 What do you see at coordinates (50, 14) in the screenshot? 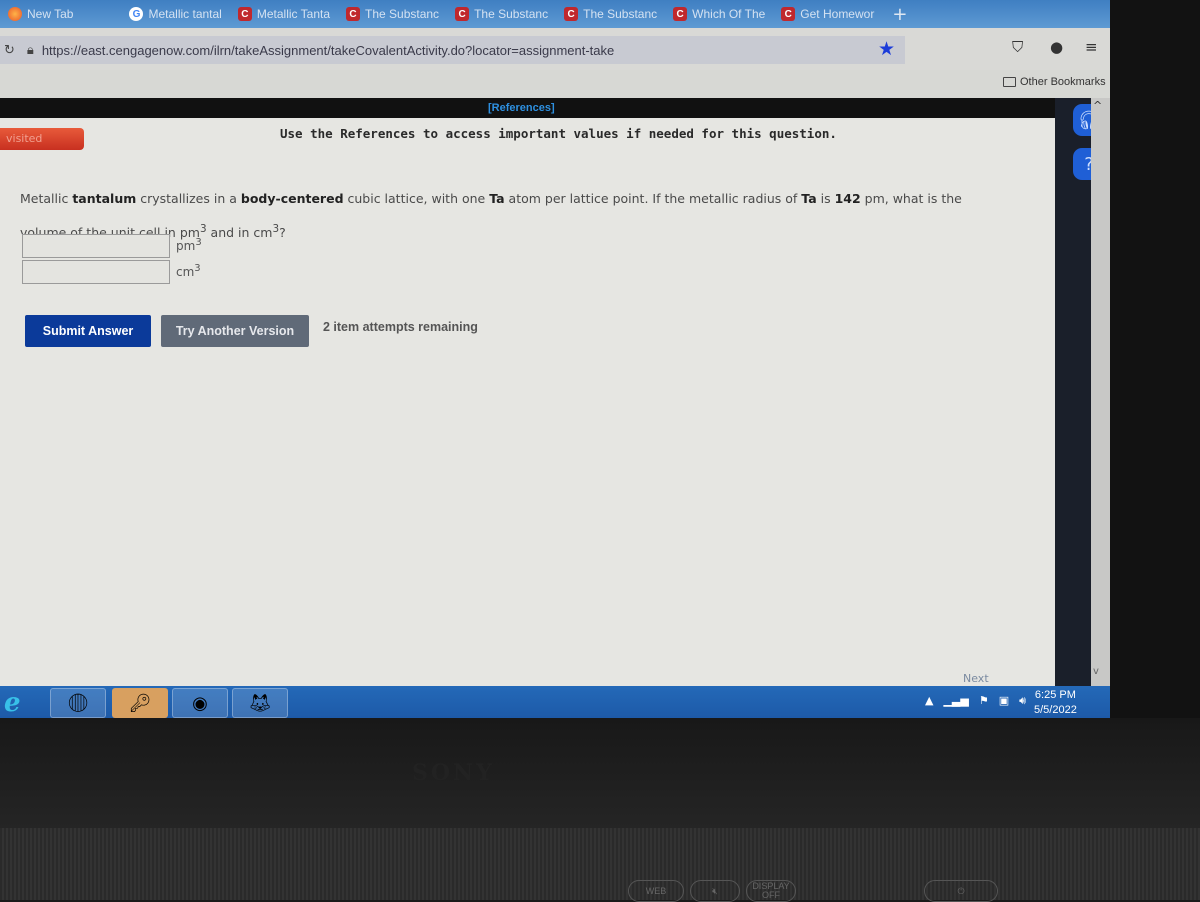
I see `tab-label: New Tab` at bounding box center [50, 14].